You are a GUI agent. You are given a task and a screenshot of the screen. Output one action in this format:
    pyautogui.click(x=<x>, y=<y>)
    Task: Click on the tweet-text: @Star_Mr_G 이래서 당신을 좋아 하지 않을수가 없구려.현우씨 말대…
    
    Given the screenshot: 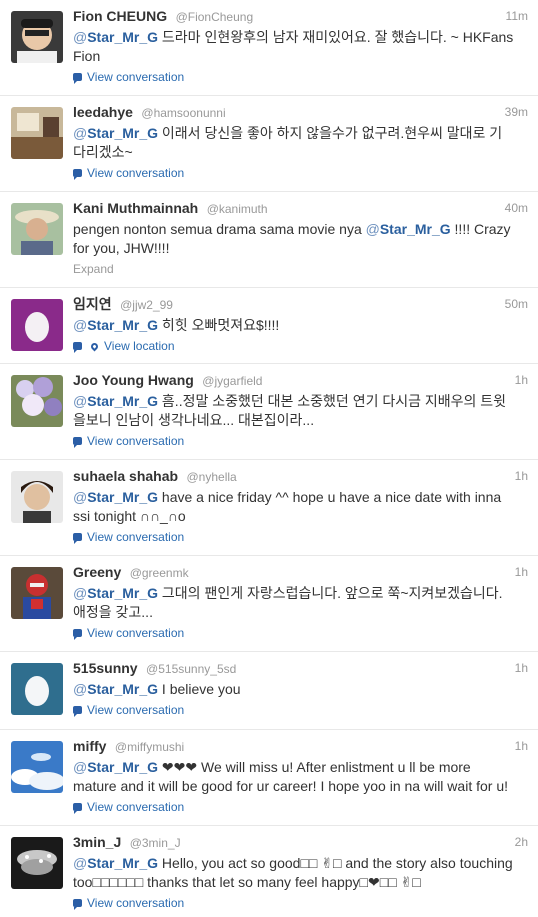 What is the action you would take?
    pyautogui.click(x=288, y=142)
    